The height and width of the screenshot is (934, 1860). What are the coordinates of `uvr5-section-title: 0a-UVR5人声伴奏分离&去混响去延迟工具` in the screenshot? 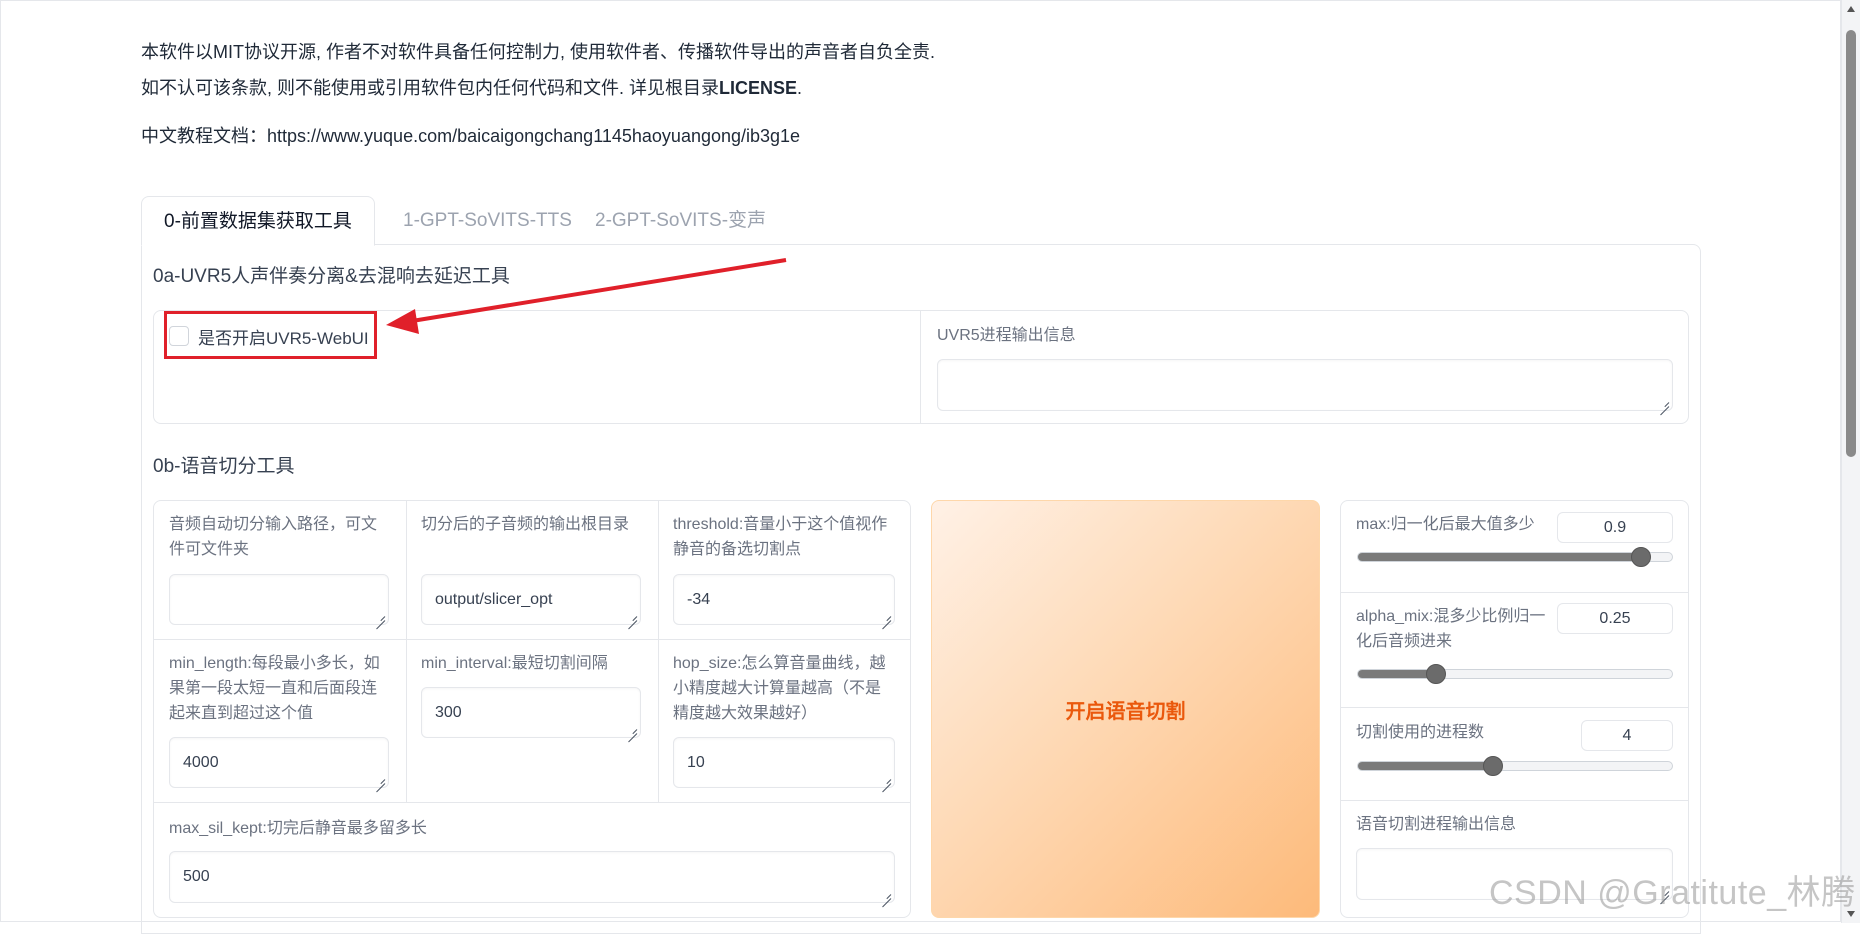 It's located at (331, 276).